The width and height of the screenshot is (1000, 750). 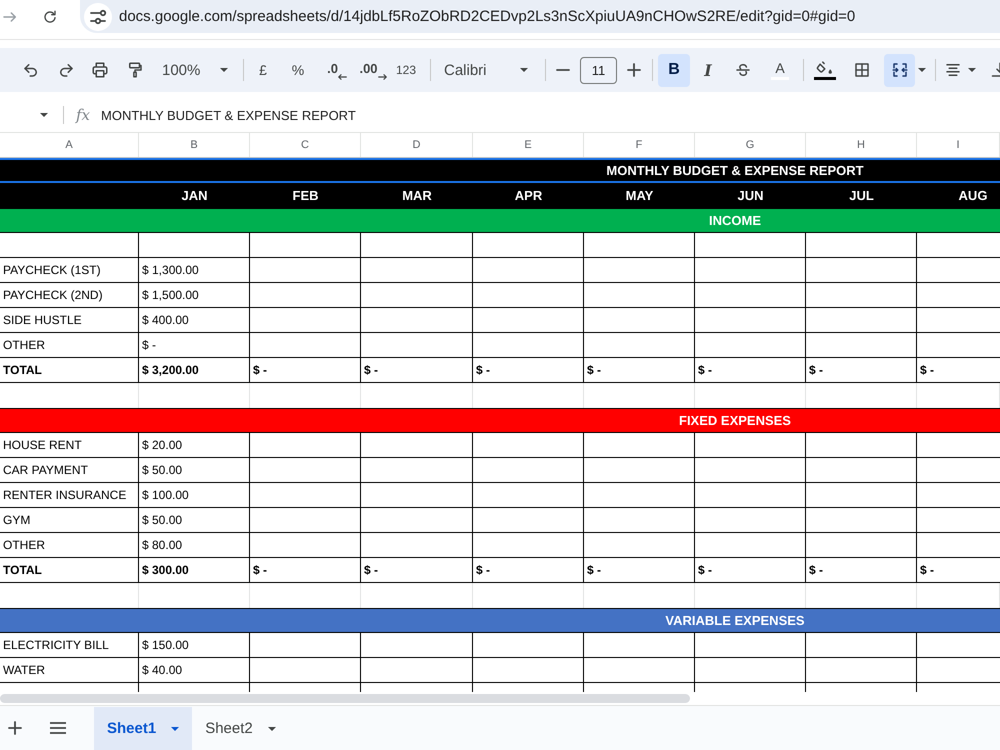 I want to click on column-header: A, so click(x=69, y=145).